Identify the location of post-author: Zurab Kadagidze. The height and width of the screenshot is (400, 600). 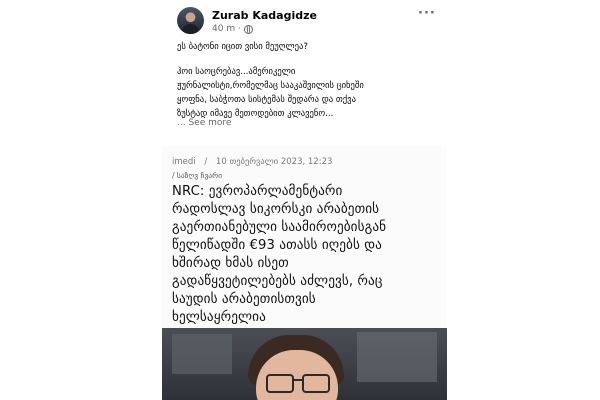
(264, 15).